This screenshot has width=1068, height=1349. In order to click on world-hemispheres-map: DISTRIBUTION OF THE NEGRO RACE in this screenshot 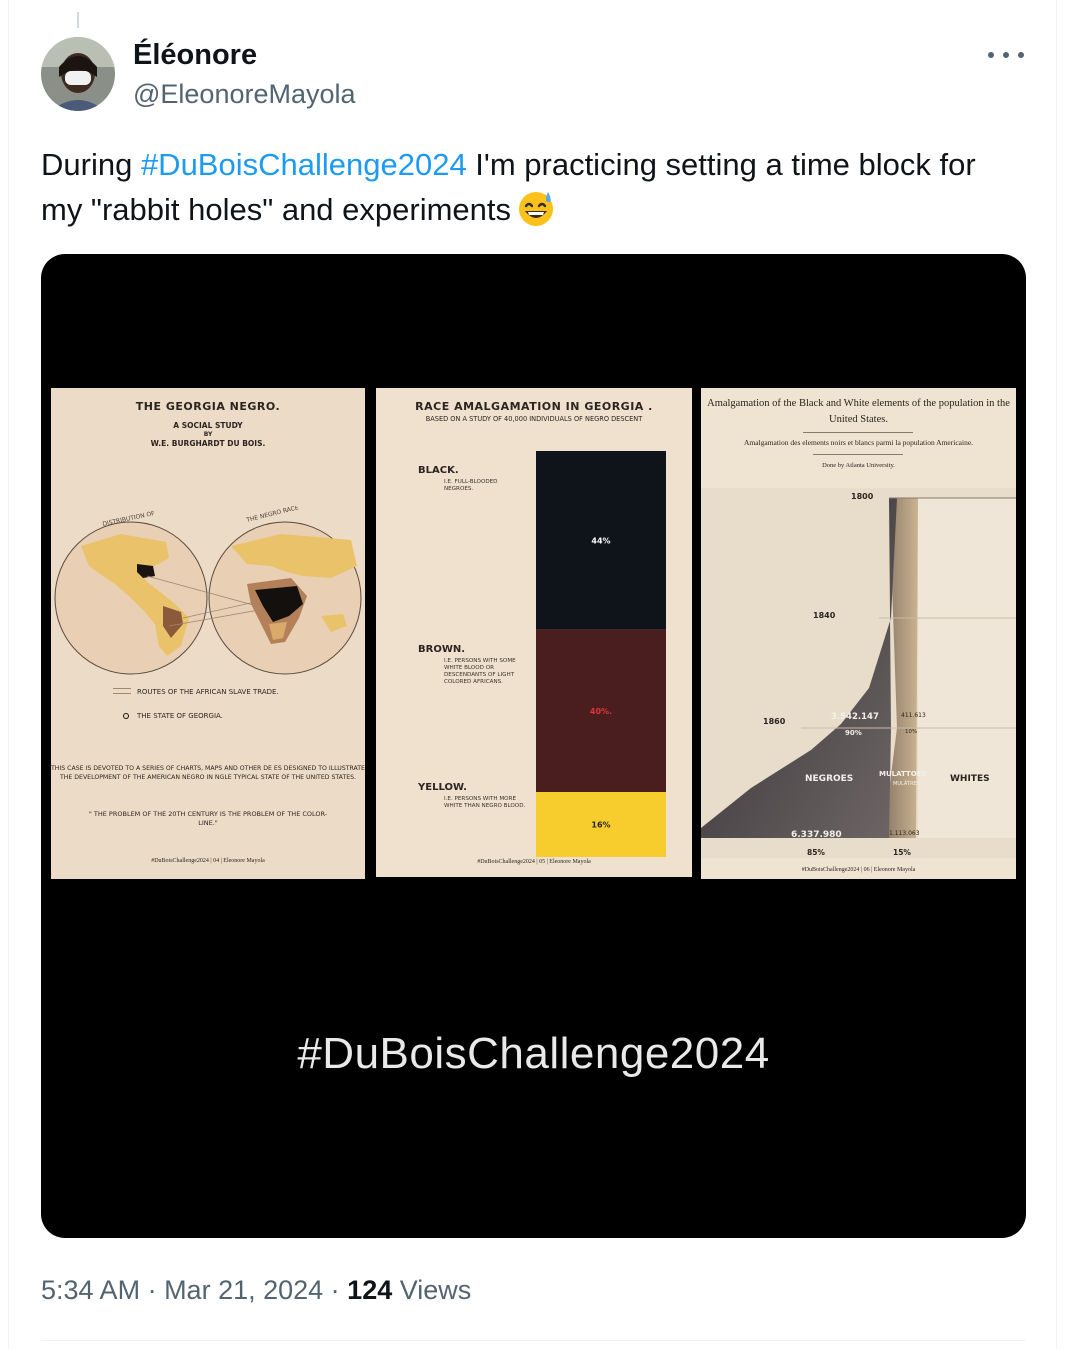, I will do `click(208, 590)`.